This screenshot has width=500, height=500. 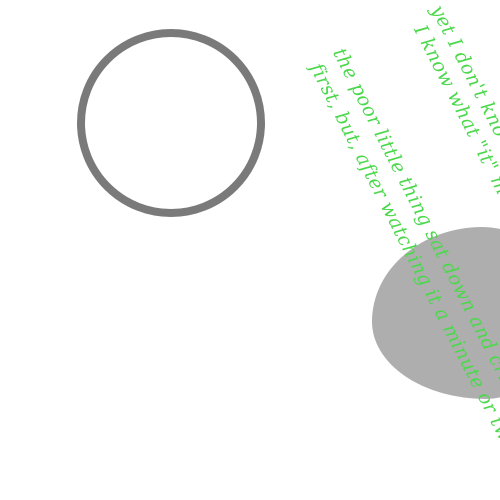 What do you see at coordinates (171, 123) in the screenshot?
I see `ring-outline-shape` at bounding box center [171, 123].